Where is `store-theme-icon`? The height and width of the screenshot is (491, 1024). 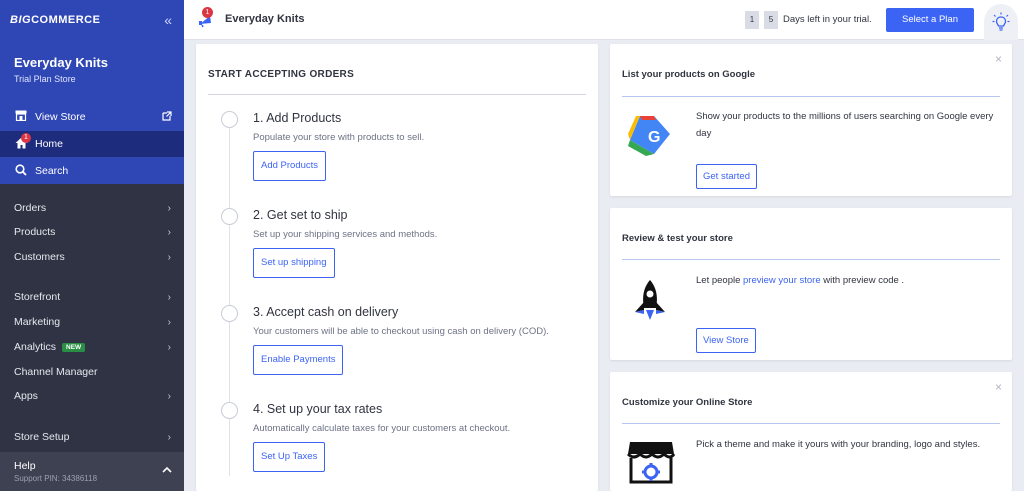 store-theme-icon is located at coordinates (651, 465).